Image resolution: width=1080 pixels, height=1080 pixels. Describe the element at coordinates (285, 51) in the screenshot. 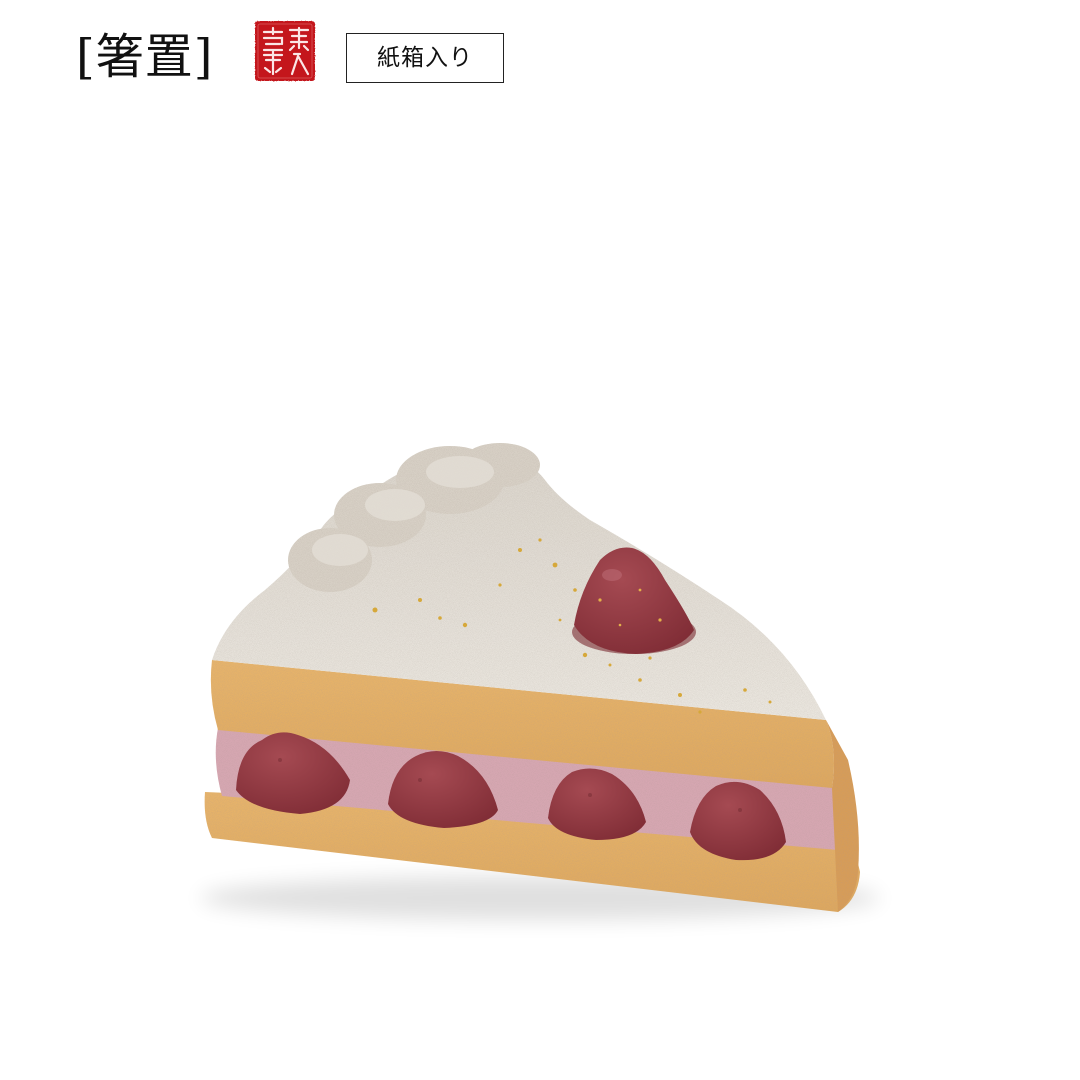

I see `kiln-seal-icon` at that location.